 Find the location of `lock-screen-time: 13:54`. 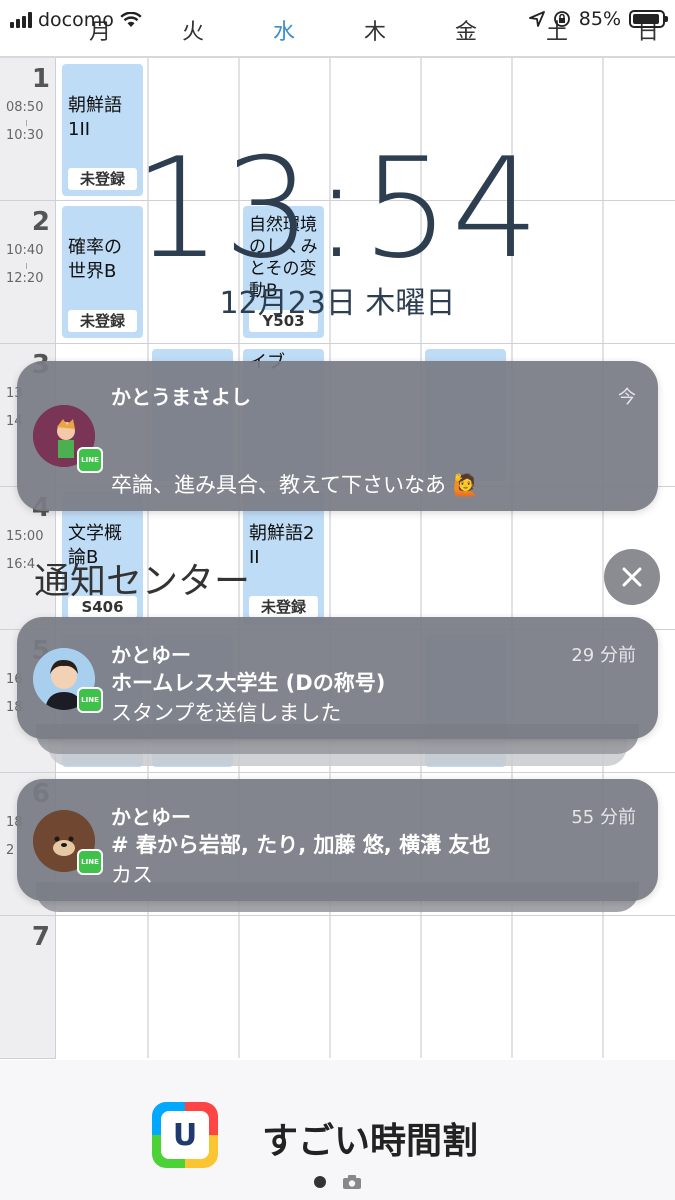

lock-screen-time: 13:54 is located at coordinates (337, 208).